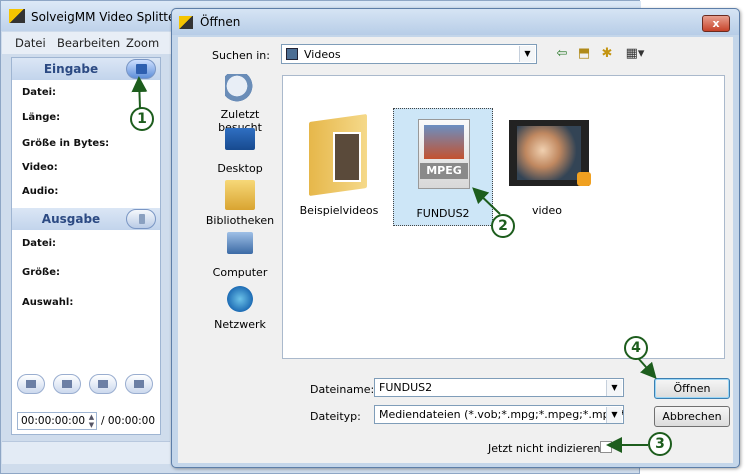 The image size is (746, 474). Describe the element at coordinates (636, 348) in the screenshot. I see `callout-4: 4` at that location.